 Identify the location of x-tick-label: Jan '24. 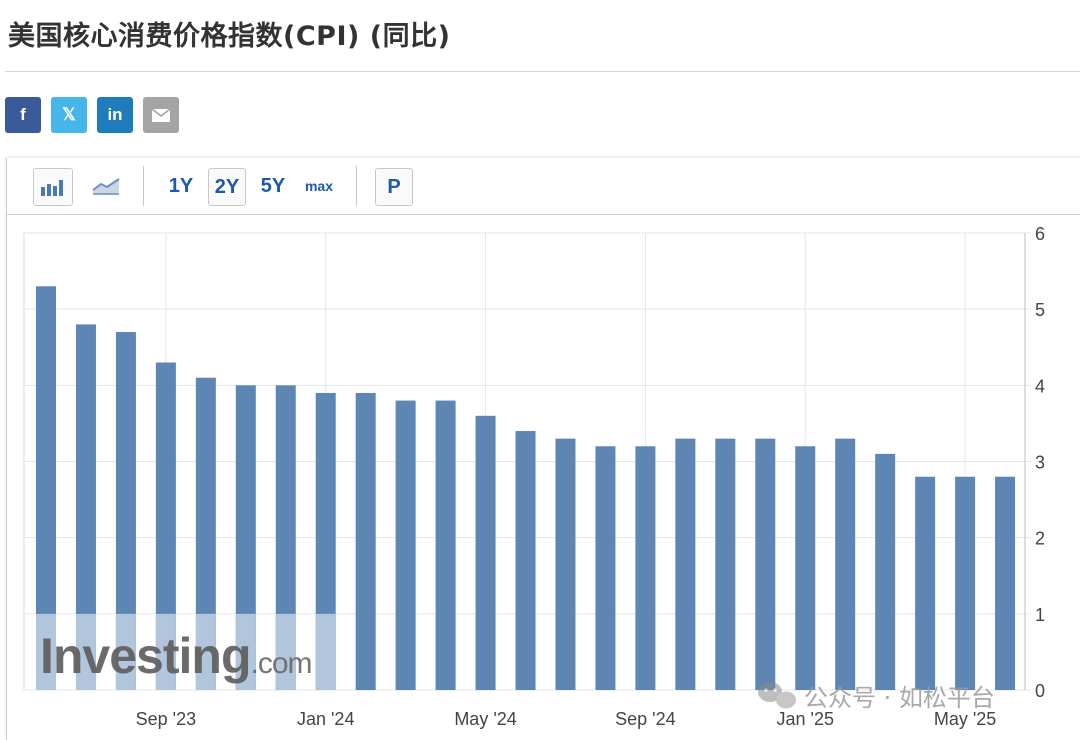
(325, 719).